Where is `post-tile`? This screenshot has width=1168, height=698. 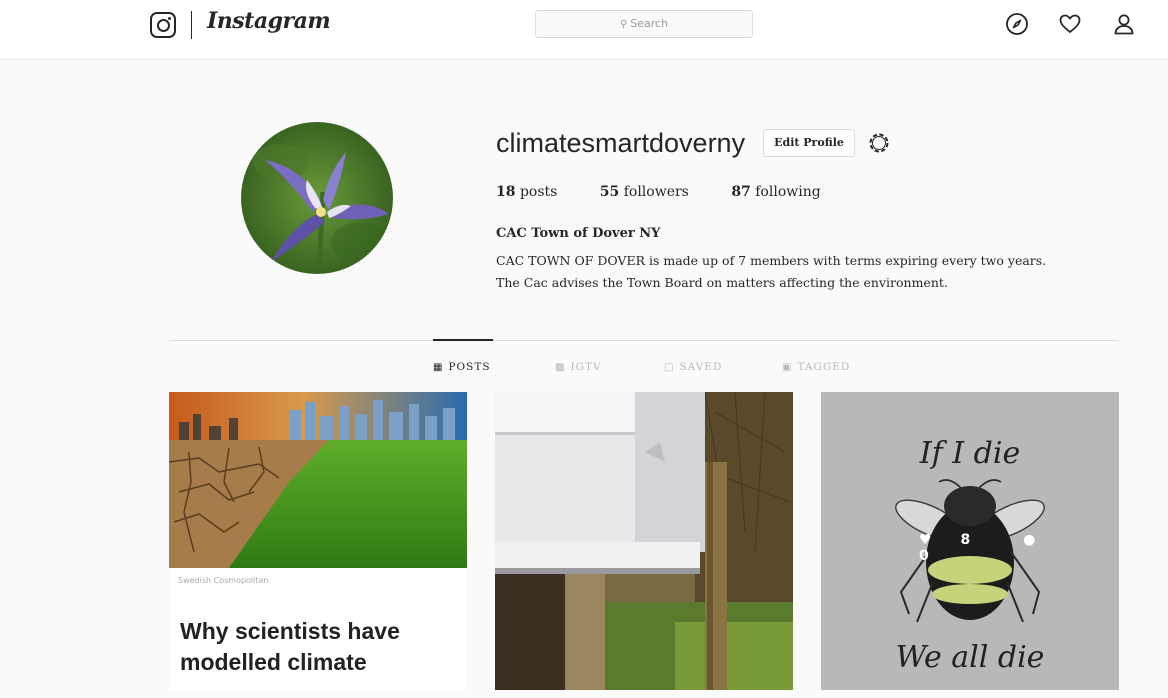 post-tile is located at coordinates (644, 541).